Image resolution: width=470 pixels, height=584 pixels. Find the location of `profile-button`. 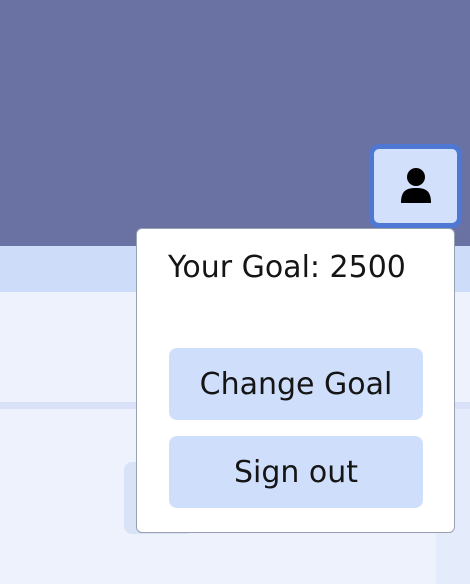

profile-button is located at coordinates (415, 186).